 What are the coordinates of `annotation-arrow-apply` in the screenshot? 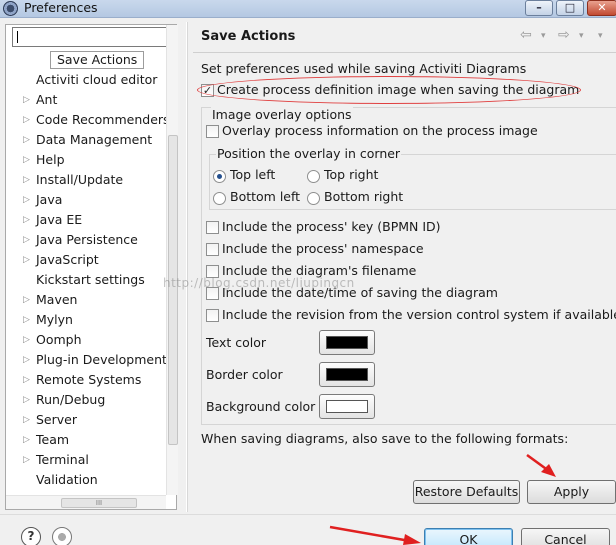 It's located at (541, 465).